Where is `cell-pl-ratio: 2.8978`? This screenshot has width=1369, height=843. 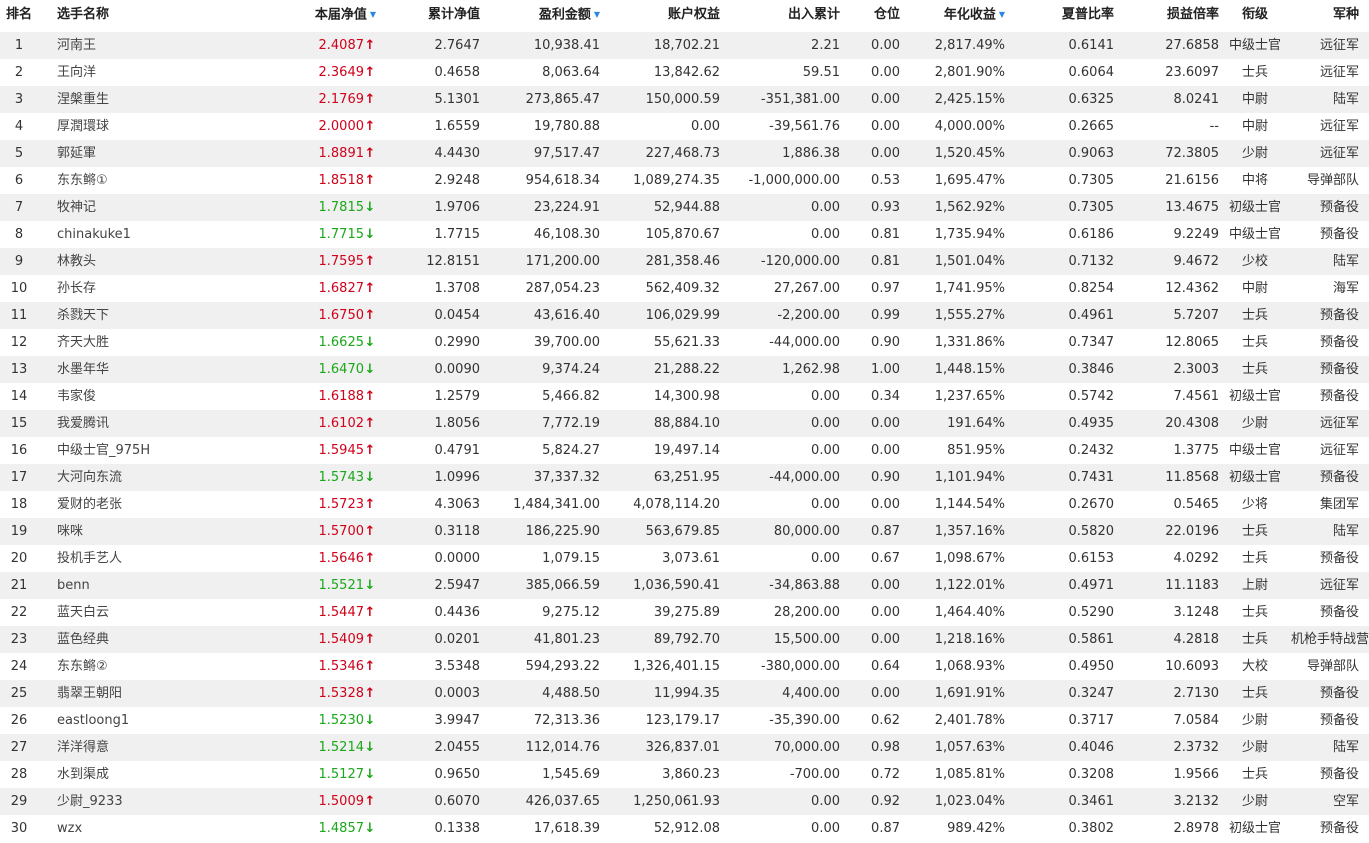
cell-pl-ratio: 2.8978 is located at coordinates (1196, 828).